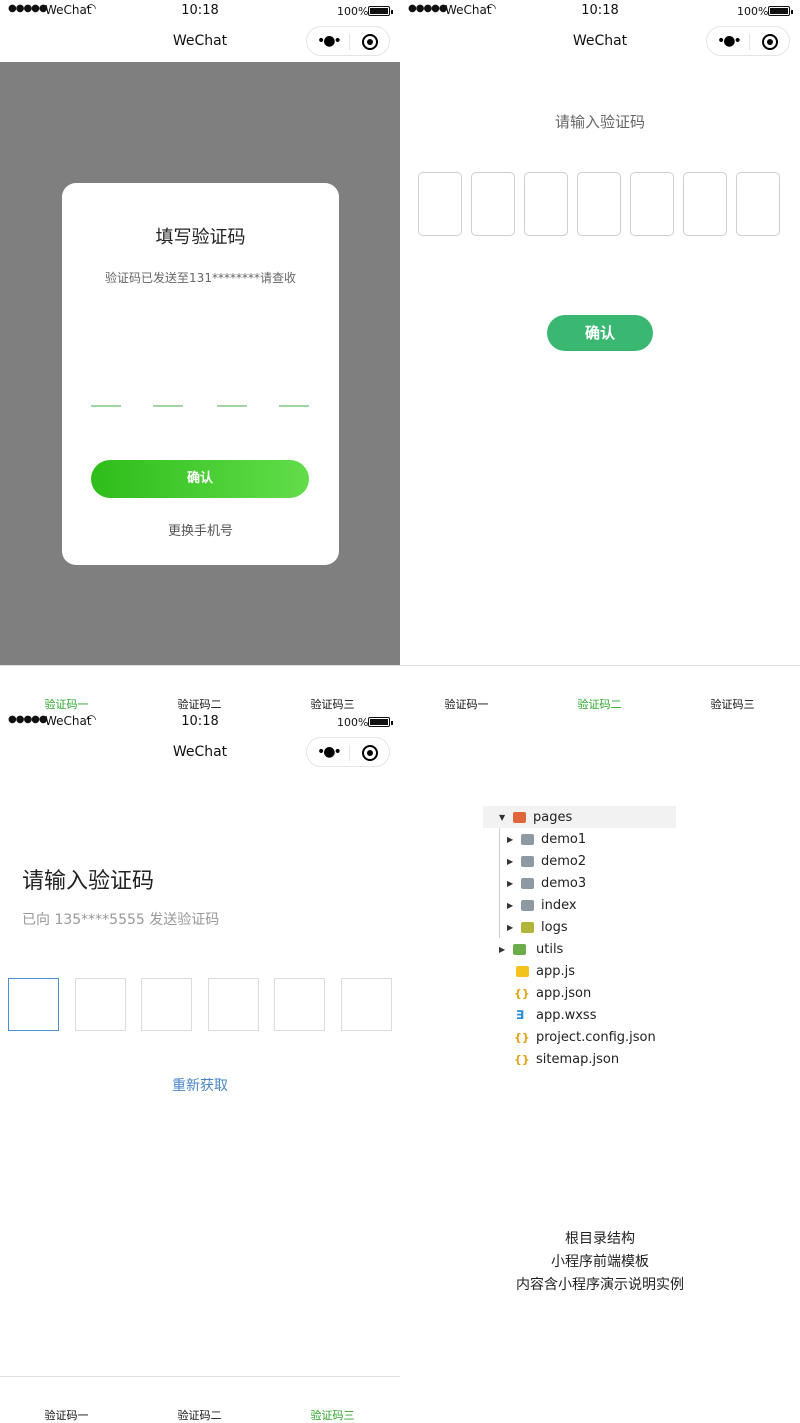 The height and width of the screenshot is (1423, 800). What do you see at coordinates (200, 374) in the screenshot?
I see `verify-dialog: 填写验证码 验证码已发送至131********请查收 确认 更换手机号` at bounding box center [200, 374].